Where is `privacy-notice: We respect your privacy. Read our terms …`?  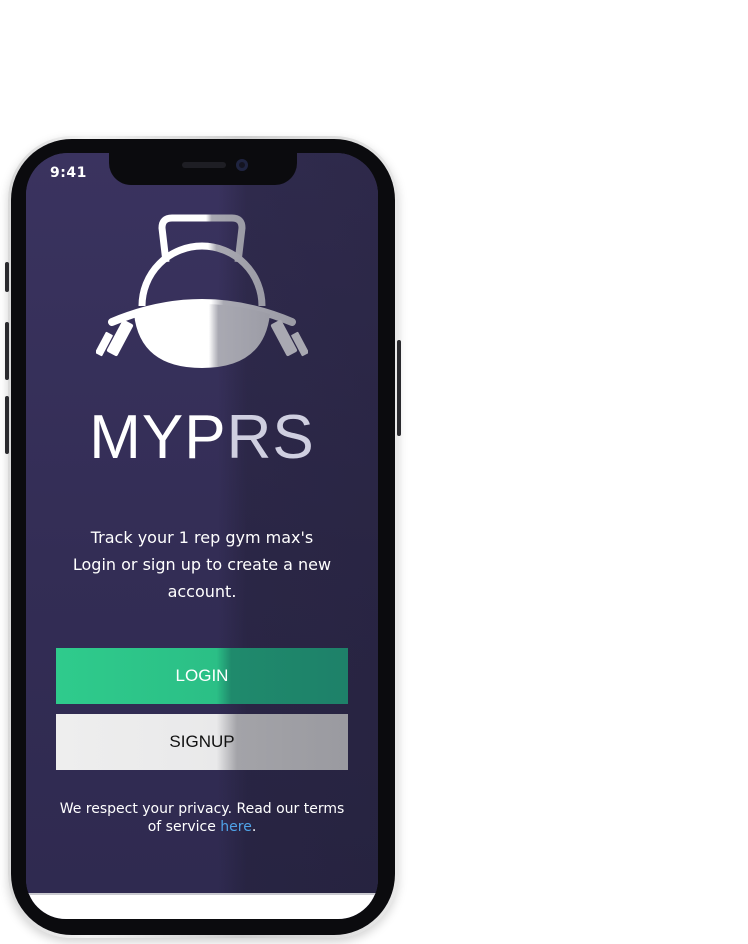
privacy-notice: We respect your privacy. Read our terms … is located at coordinates (202, 818).